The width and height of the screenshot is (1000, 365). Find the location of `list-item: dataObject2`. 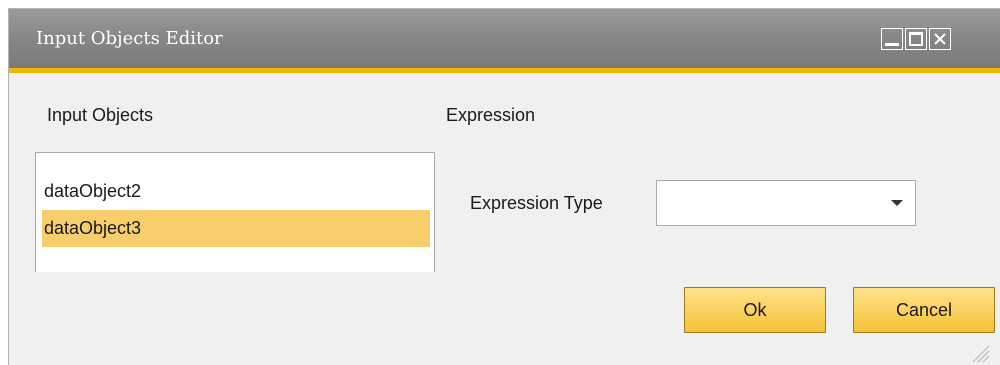

list-item: dataObject2 is located at coordinates (236, 191).